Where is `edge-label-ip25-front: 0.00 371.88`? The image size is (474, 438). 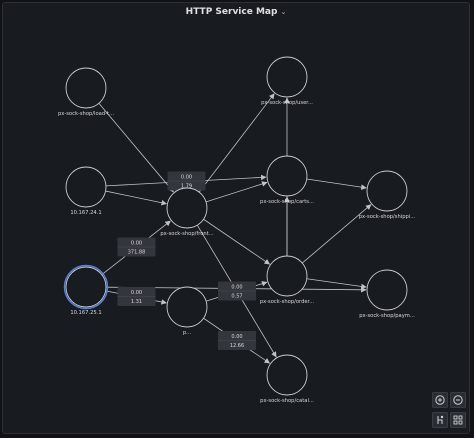 edge-label-ip25-front: 0.00 371.88 is located at coordinates (136, 247).